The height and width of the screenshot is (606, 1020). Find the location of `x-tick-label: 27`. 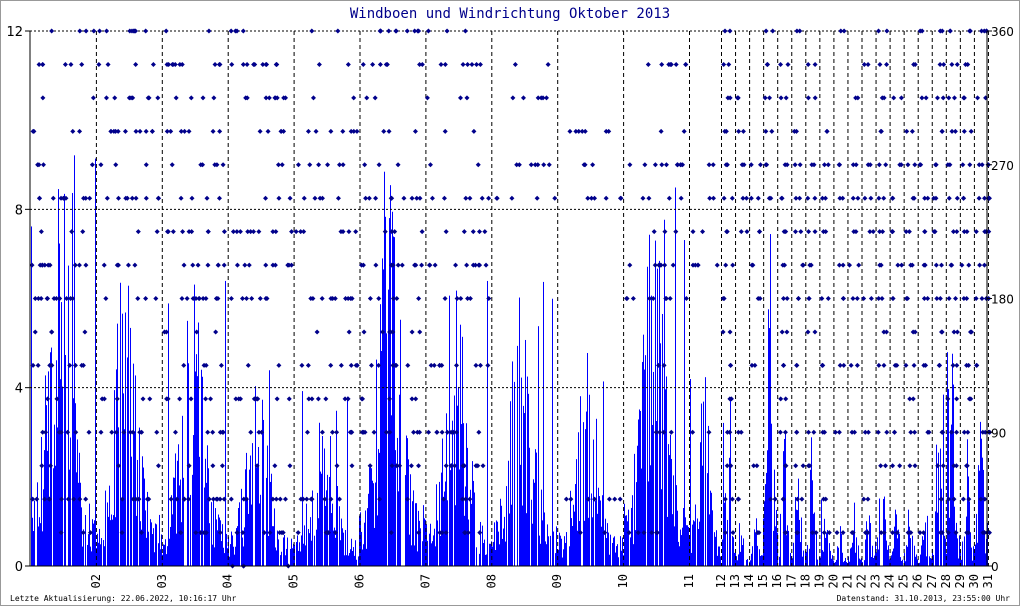

x-tick-label: 27 is located at coordinates (932, 581).